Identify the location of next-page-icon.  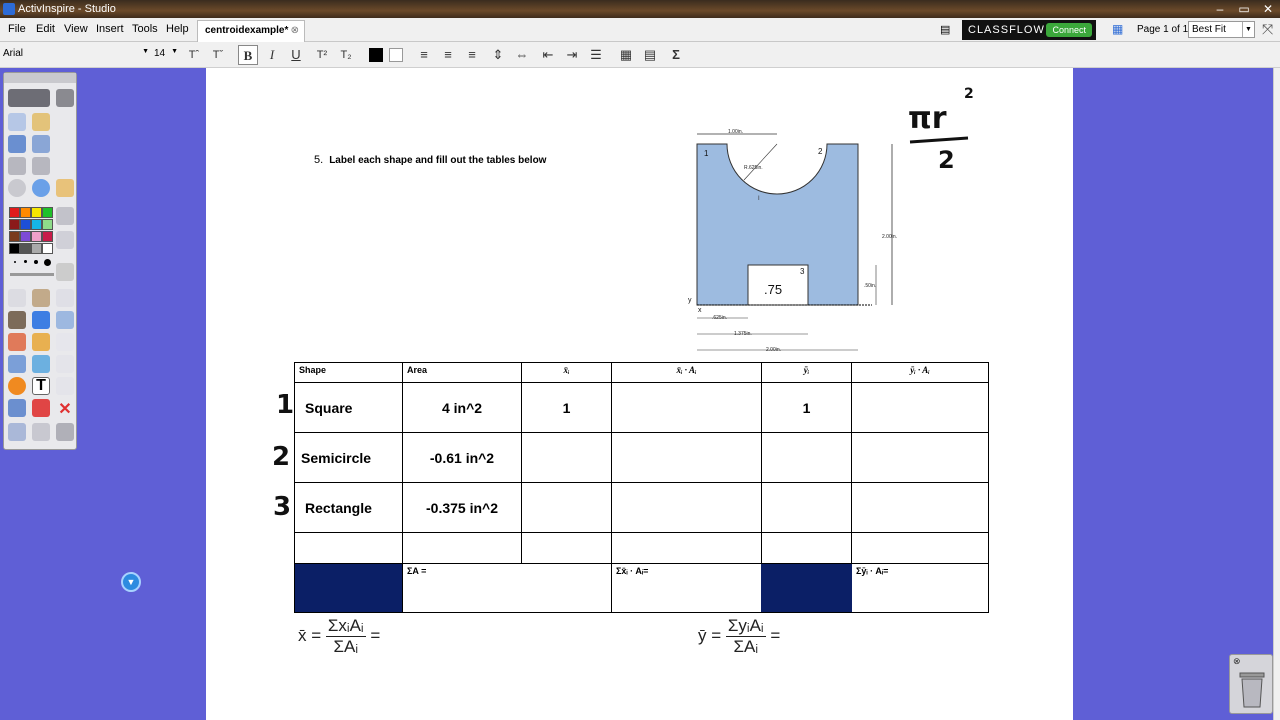
(41, 166).